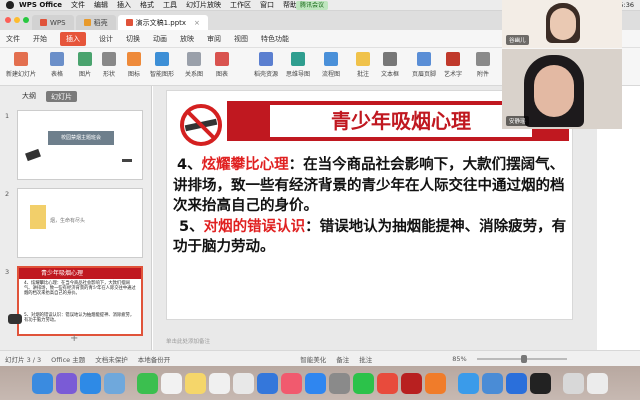 This screenshot has height=400, width=640. What do you see at coordinates (214, 39) in the screenshot?
I see `ribbon-tab-review: 审阅` at bounding box center [214, 39].